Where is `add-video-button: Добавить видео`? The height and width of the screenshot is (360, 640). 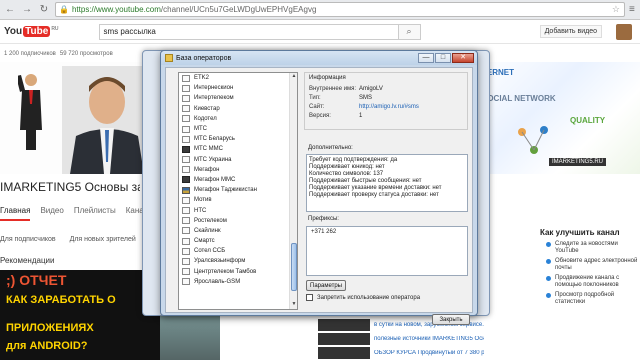
add-video-button: Добавить видео is located at coordinates (570, 31).